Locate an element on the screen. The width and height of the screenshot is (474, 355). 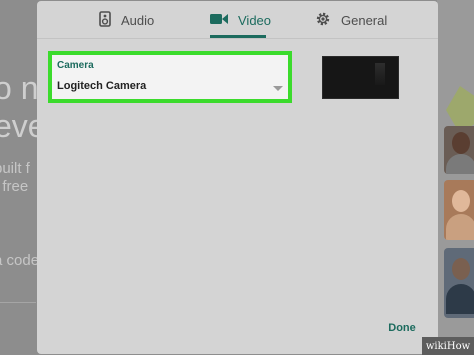
camera-select-value: Logitech Camera is located at coordinates (102, 86).